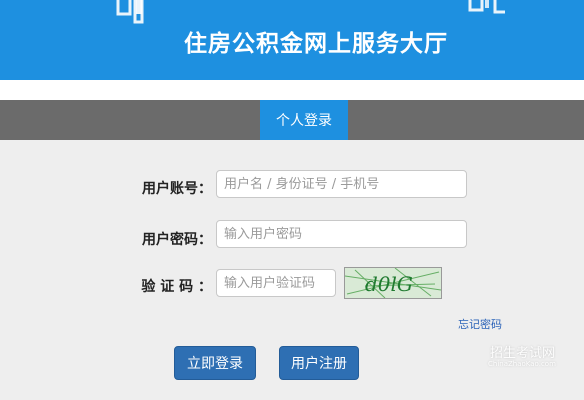 Image resolution: width=584 pixels, height=400 pixels. I want to click on register-button: 用户注册, so click(319, 363).